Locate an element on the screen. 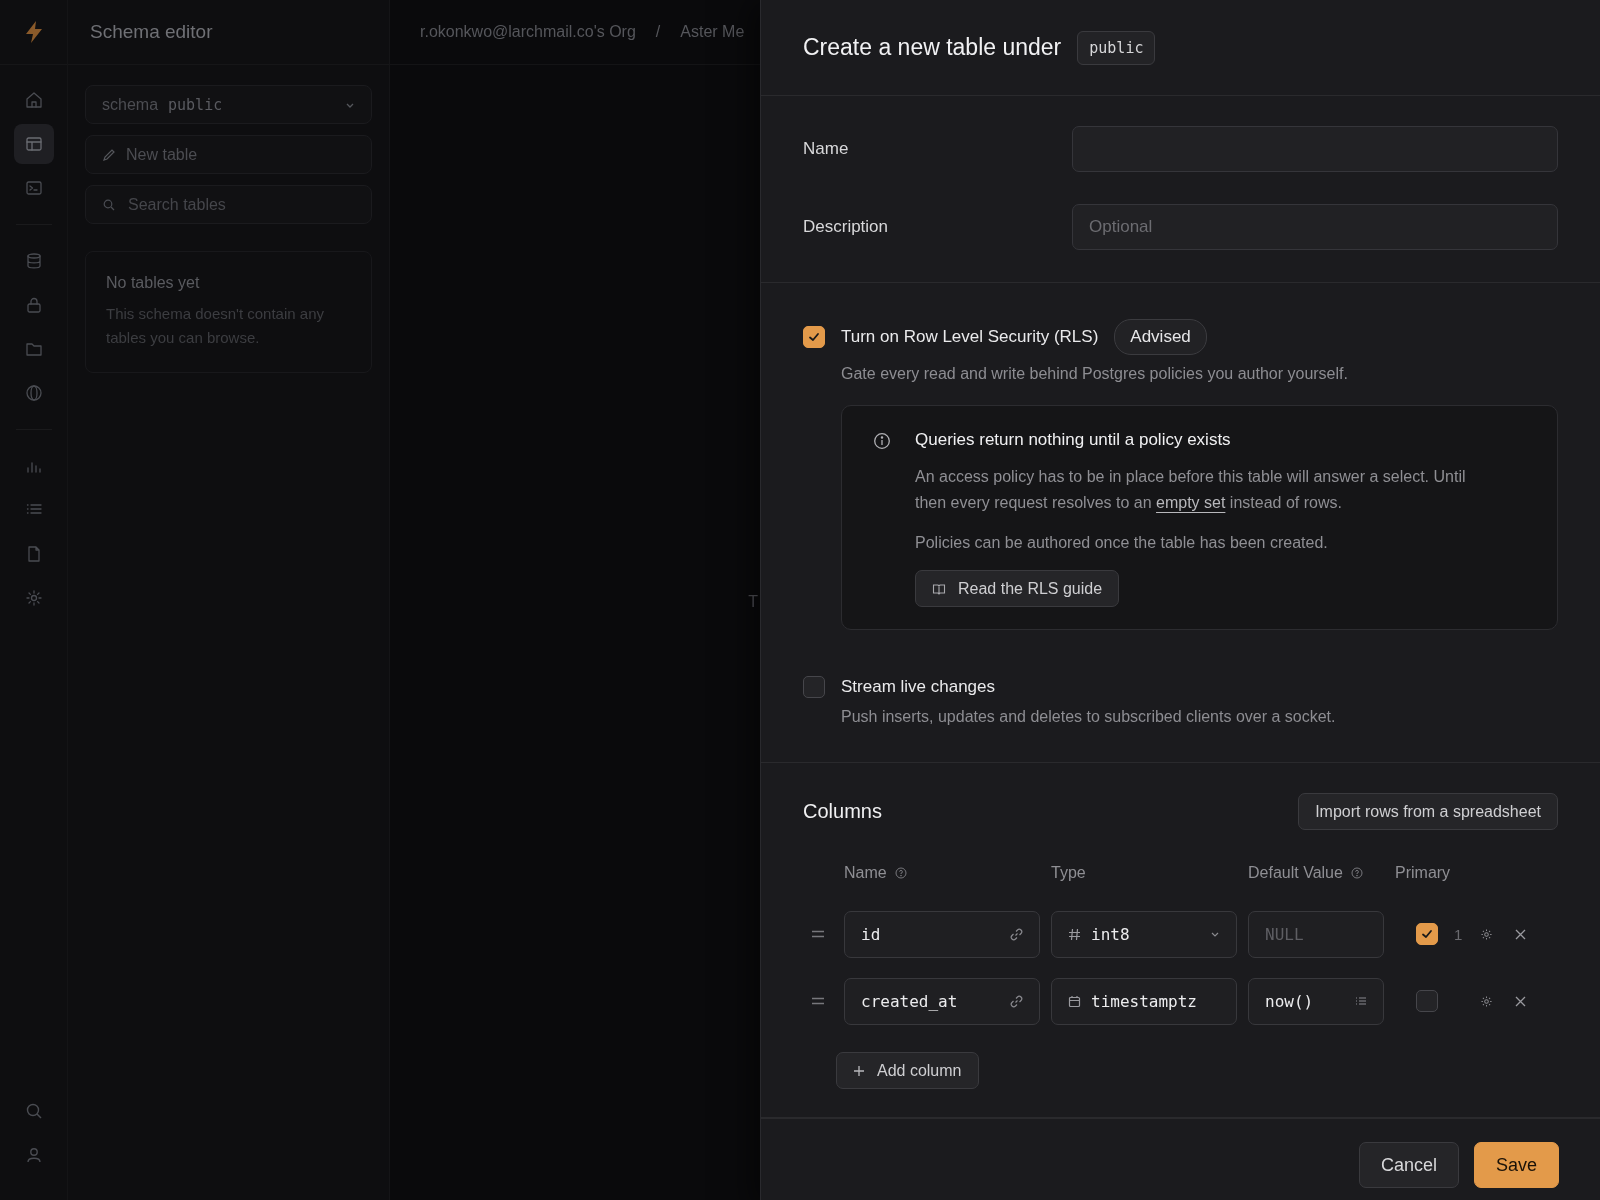 The width and height of the screenshot is (1600, 1200). save-button: Save is located at coordinates (1516, 1165).